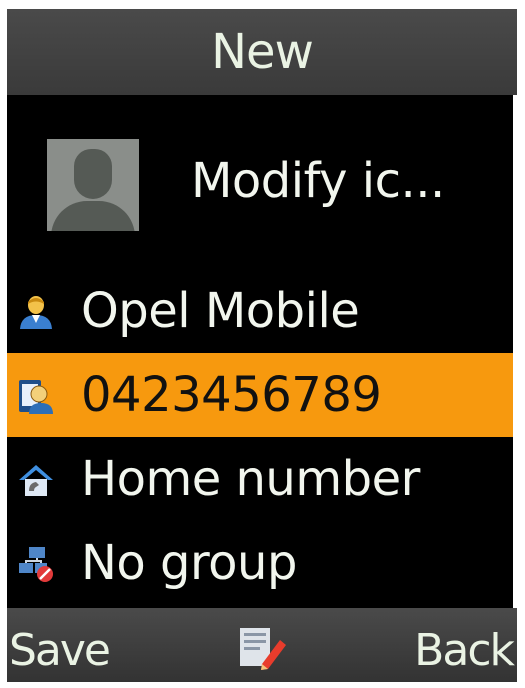  Describe the element at coordinates (36, 564) in the screenshot. I see `contact-group-icon` at that location.